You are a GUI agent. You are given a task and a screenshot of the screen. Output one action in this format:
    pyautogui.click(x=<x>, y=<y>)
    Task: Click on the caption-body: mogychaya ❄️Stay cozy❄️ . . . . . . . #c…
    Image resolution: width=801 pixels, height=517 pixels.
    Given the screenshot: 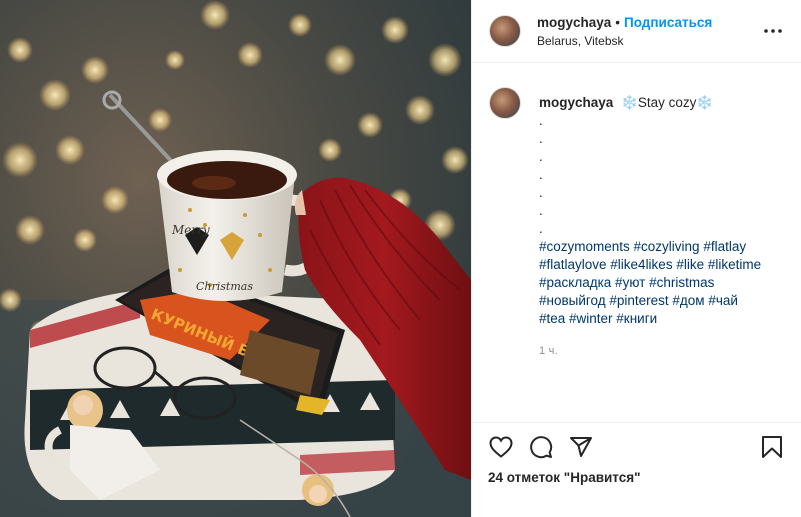 What is the action you would take?
    pyautogui.click(x=650, y=223)
    